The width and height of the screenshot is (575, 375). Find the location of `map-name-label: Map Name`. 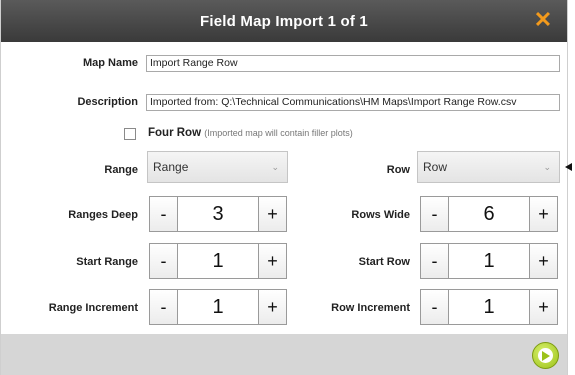

map-name-label: Map Name is located at coordinates (110, 63).